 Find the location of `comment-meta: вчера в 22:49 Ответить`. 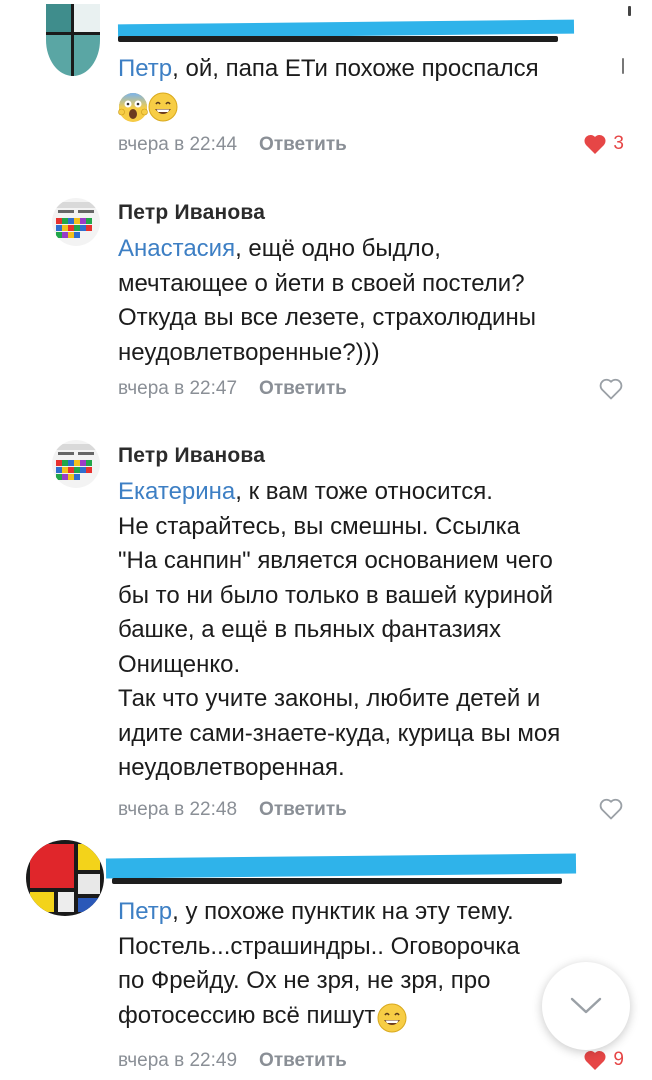

comment-meta: вчера в 22:49 Ответить is located at coordinates (232, 1061).